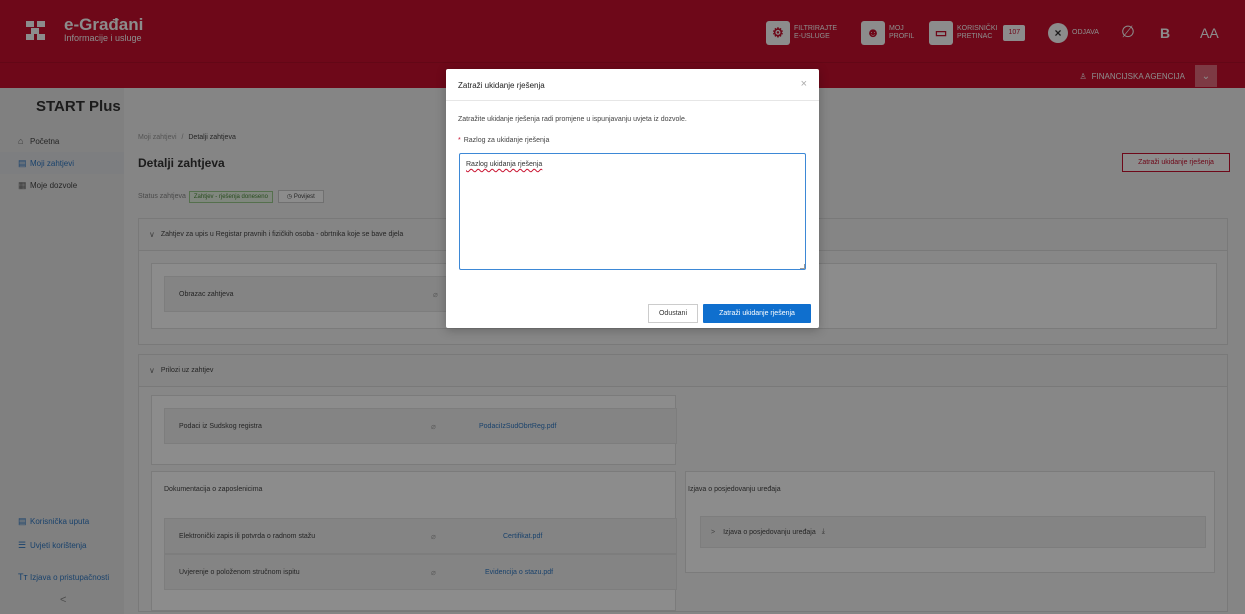 This screenshot has width=1245, height=614. Describe the element at coordinates (632, 211) in the screenshot. I see `reason-textarea` at that location.